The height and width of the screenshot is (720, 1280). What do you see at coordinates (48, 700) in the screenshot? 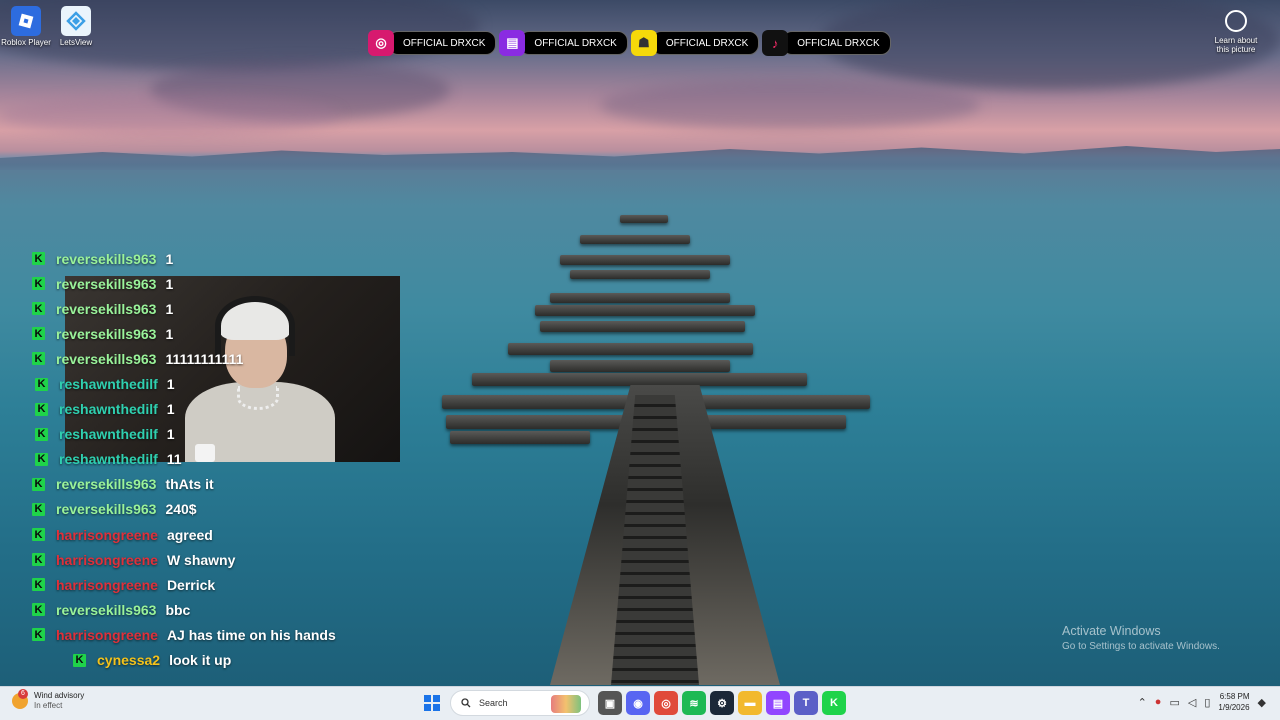
I see `weather-widget: 6 Wind advisory In effect` at bounding box center [48, 700].